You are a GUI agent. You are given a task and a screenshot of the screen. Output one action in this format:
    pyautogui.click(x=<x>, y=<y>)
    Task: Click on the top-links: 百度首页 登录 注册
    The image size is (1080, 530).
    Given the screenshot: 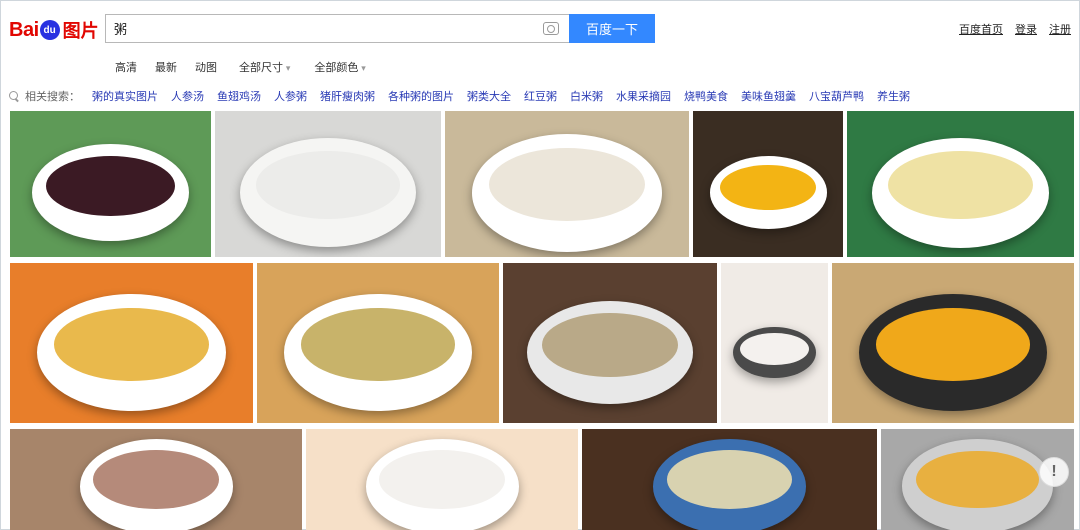 What is the action you would take?
    pyautogui.click(x=1015, y=29)
    